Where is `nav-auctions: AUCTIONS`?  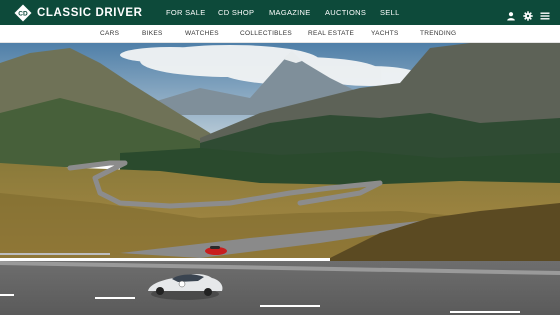 nav-auctions: AUCTIONS is located at coordinates (345, 12).